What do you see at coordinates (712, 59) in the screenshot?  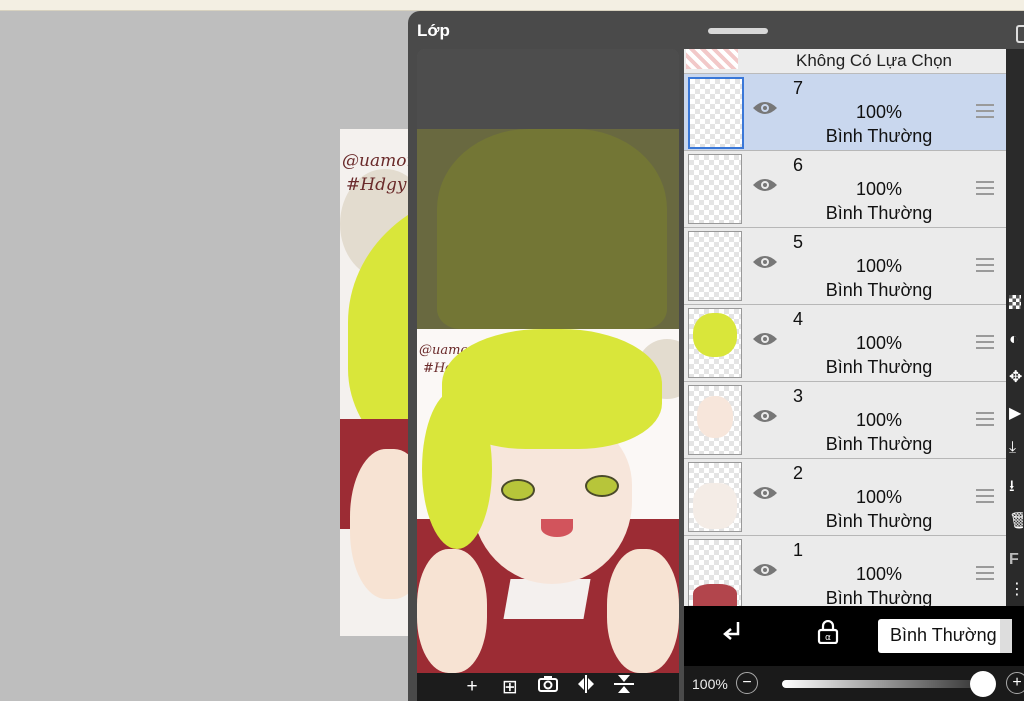 I see `selection-thumbnail` at bounding box center [712, 59].